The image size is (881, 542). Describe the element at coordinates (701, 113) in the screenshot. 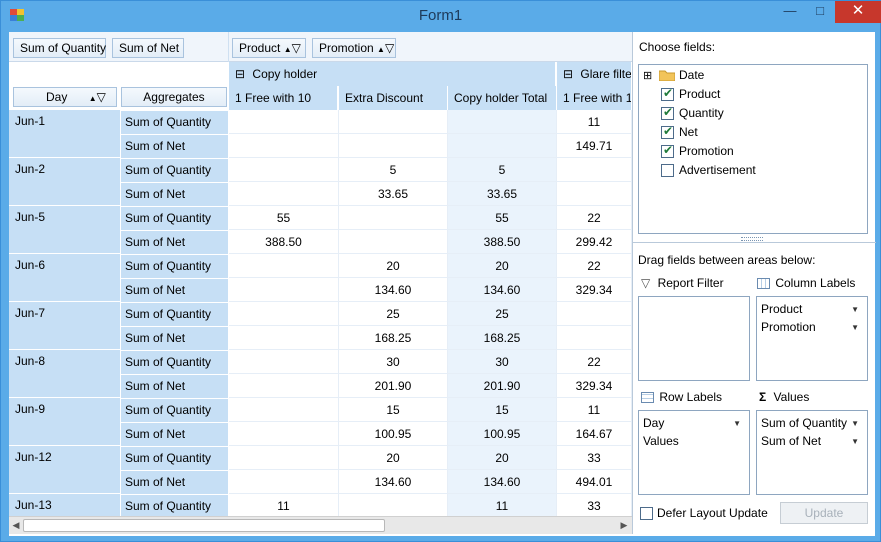

I see `field-quantity: Quantity` at that location.